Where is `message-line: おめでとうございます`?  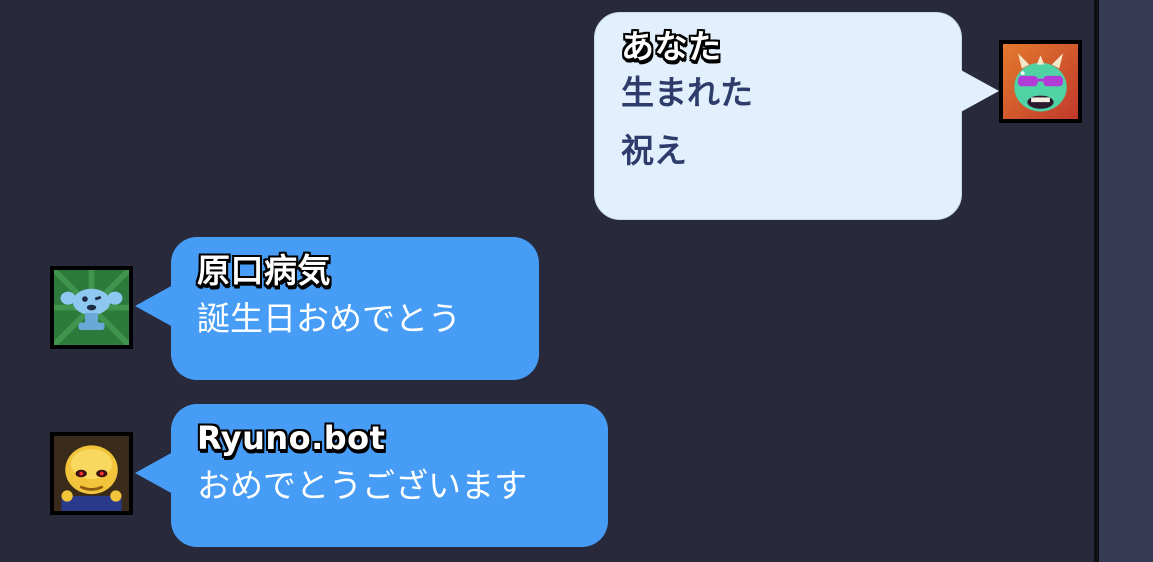 message-line: おめでとうございます is located at coordinates (362, 485).